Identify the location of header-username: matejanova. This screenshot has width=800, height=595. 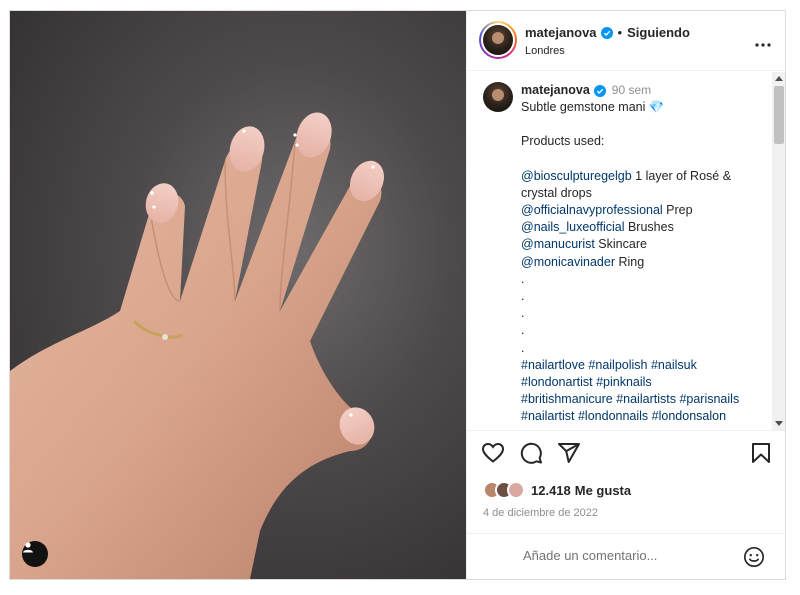
(561, 32).